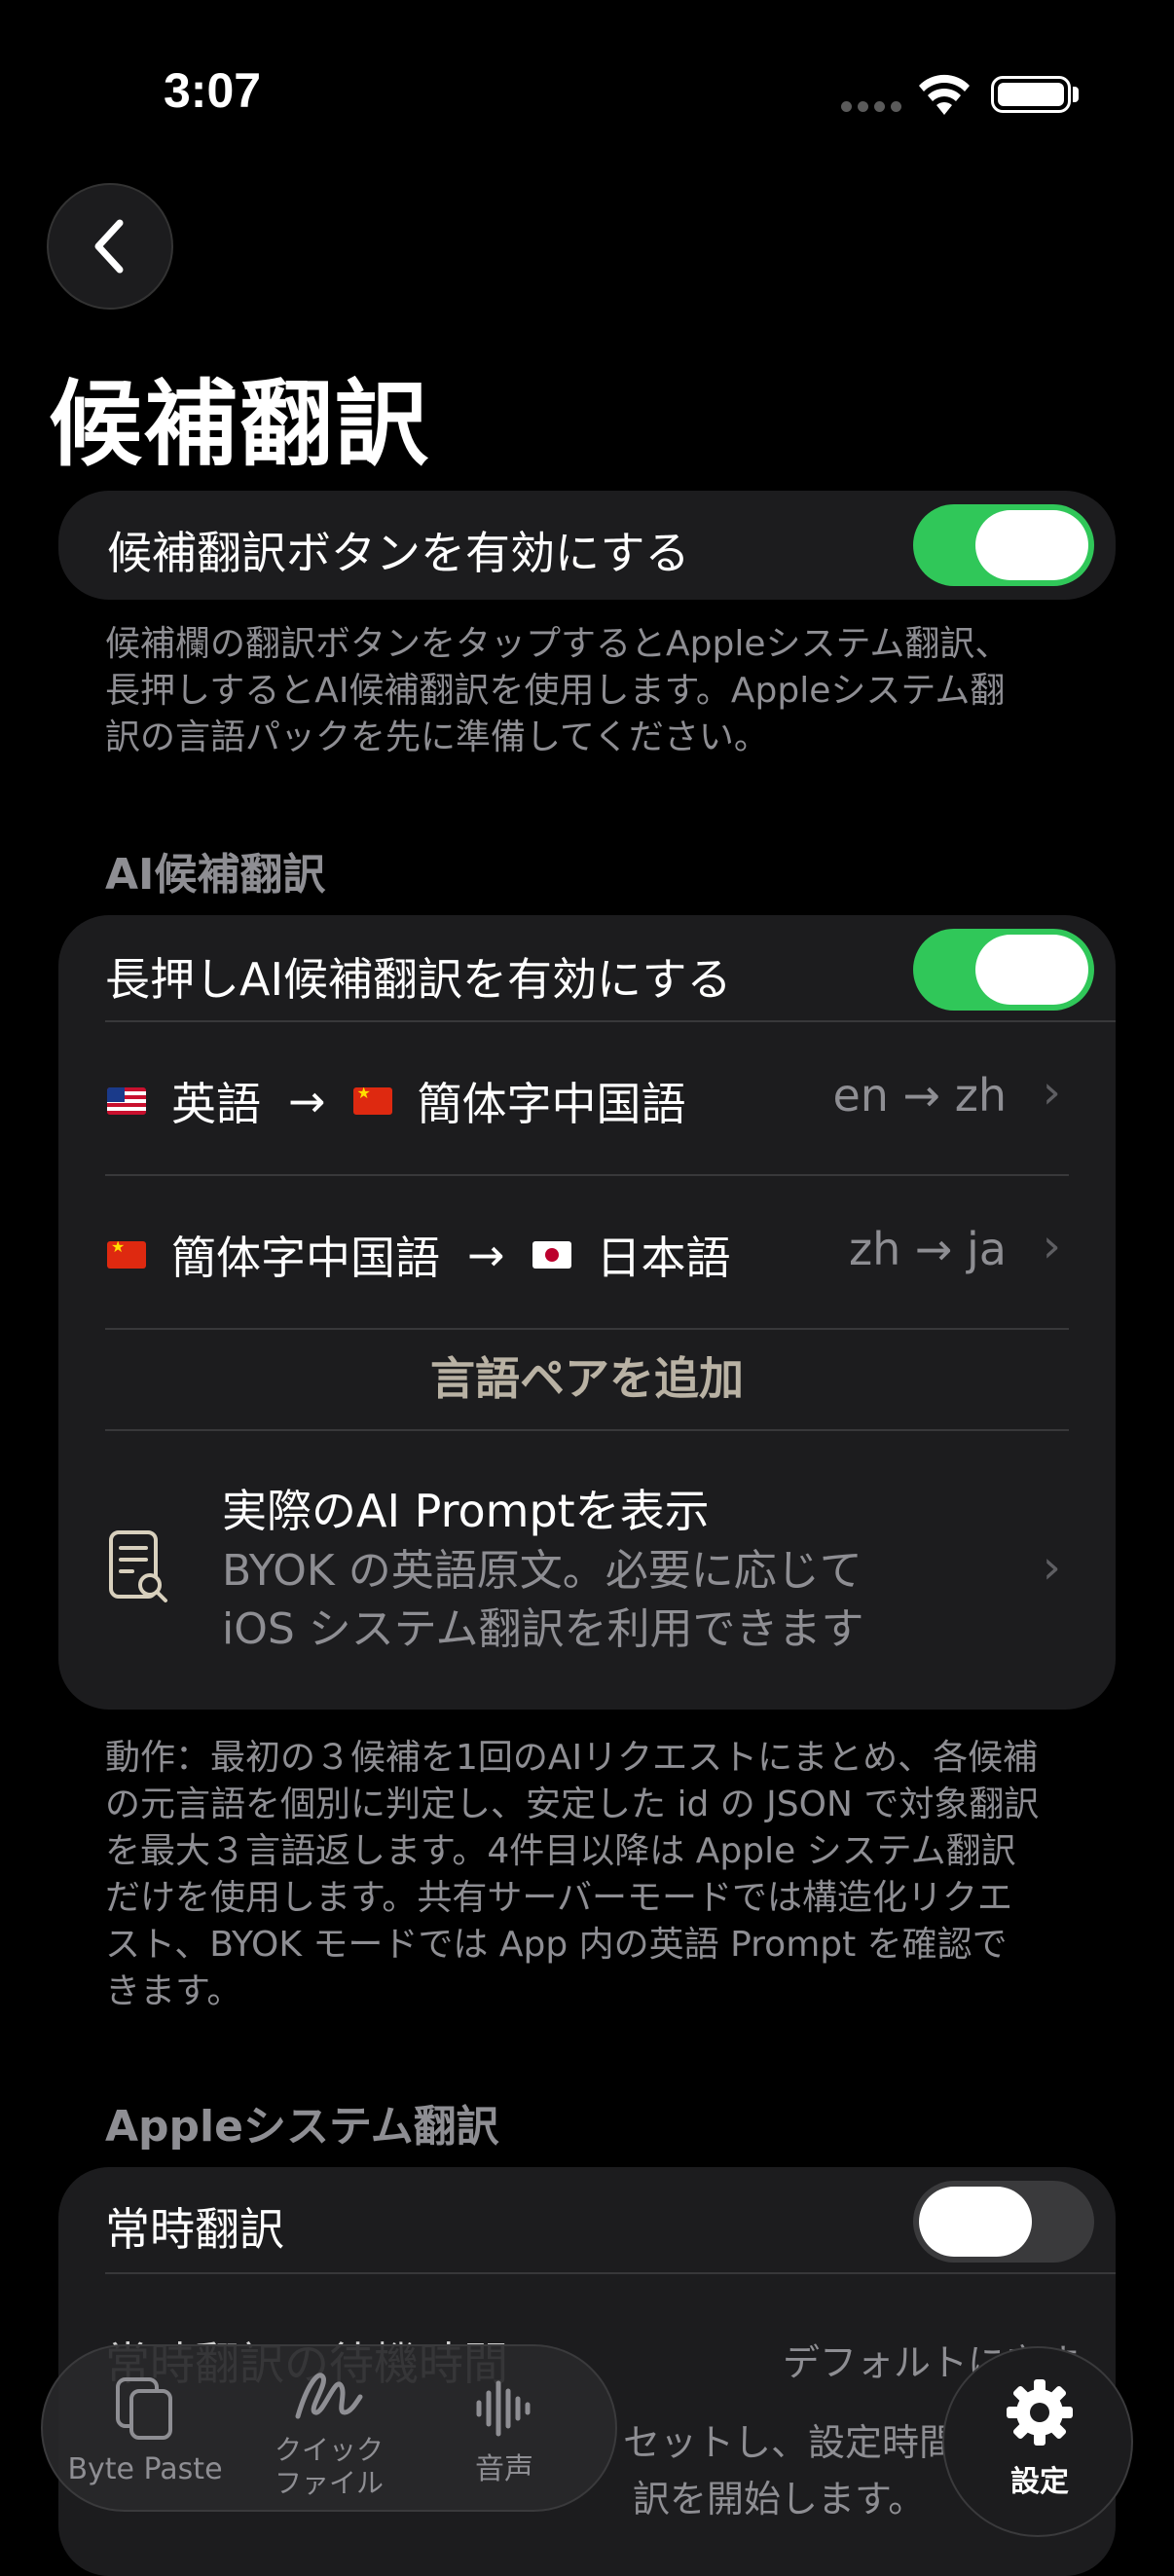 The width and height of the screenshot is (1174, 2576). I want to click on wait-time-note-2: 訳を開始します。, so click(780, 2499).